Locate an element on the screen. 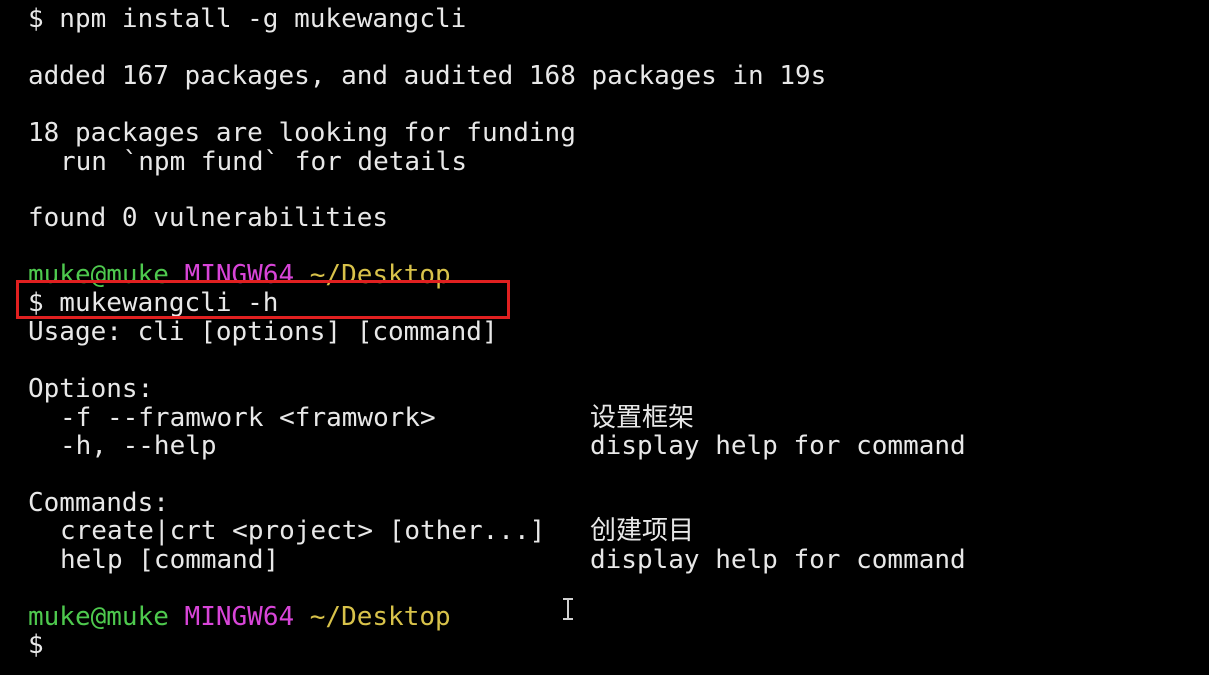  option-description: 设置框架 is located at coordinates (642, 418).